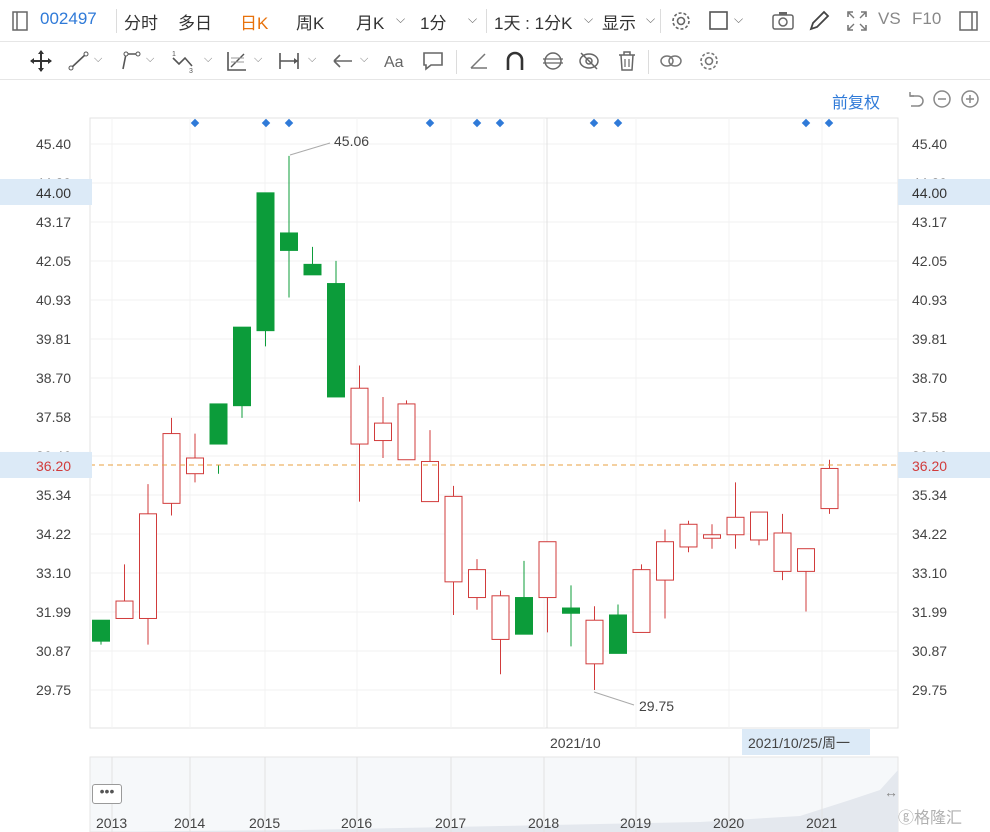  What do you see at coordinates (929, 300) in the screenshot?
I see `y-tick-label-right: 40.93` at bounding box center [929, 300].